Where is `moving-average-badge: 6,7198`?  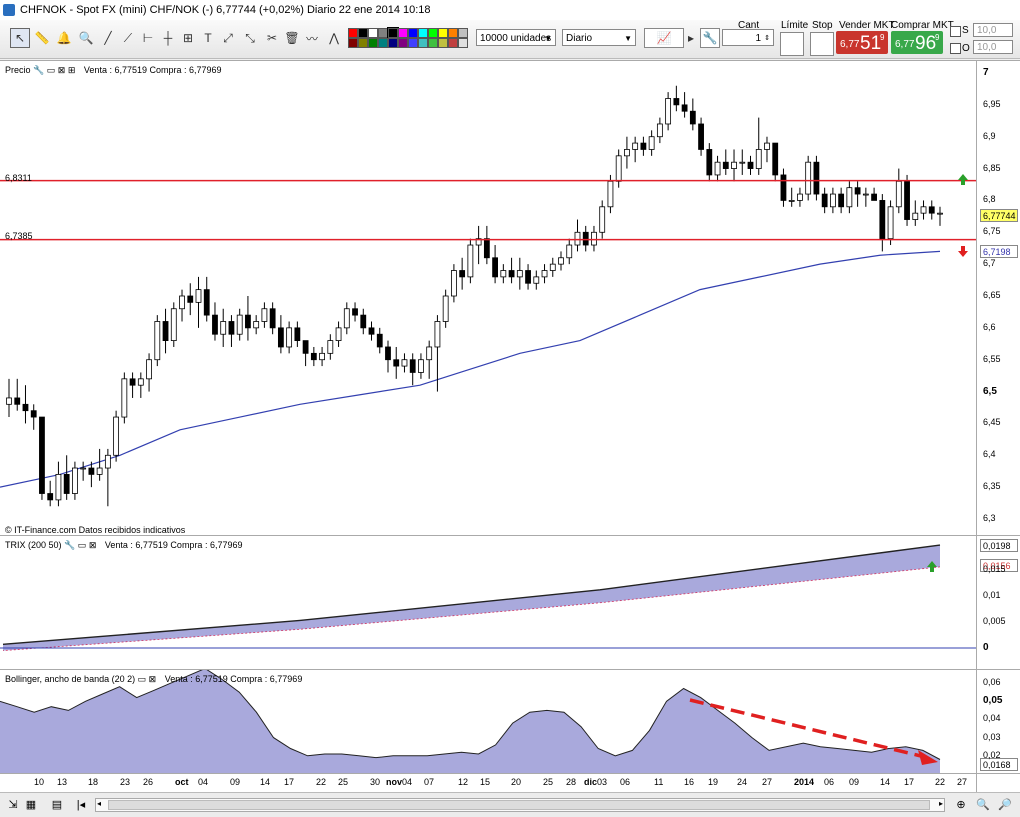 moving-average-badge: 6,7198 is located at coordinates (999, 251).